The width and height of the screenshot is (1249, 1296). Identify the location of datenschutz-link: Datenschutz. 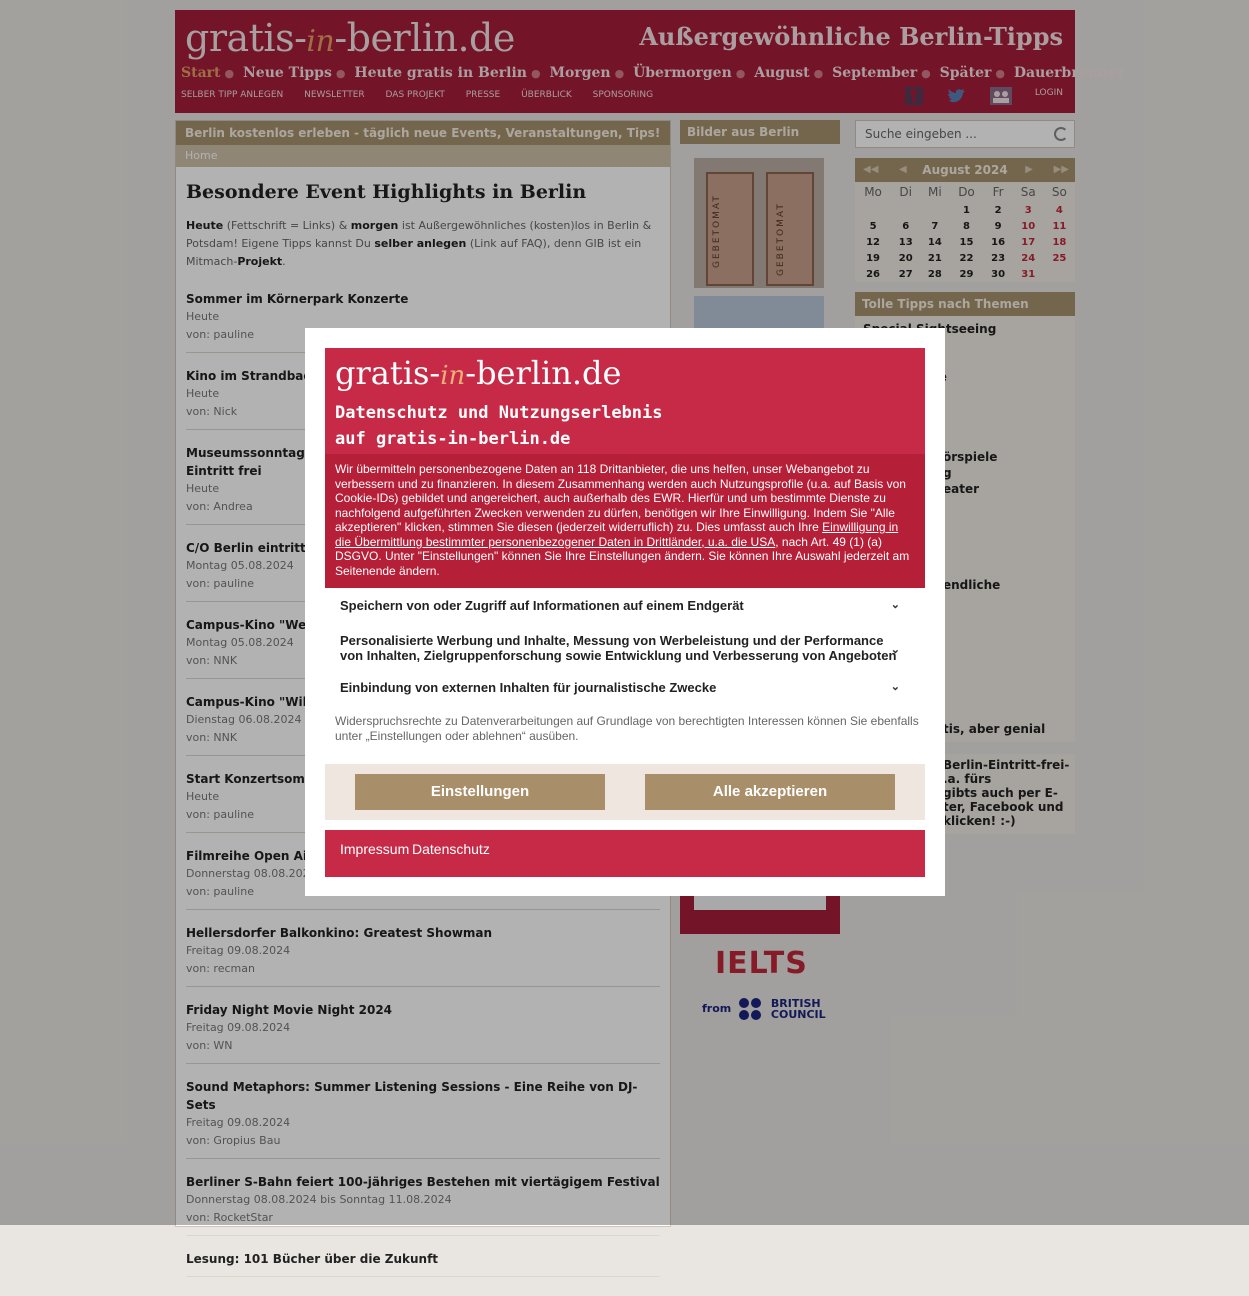
(451, 849).